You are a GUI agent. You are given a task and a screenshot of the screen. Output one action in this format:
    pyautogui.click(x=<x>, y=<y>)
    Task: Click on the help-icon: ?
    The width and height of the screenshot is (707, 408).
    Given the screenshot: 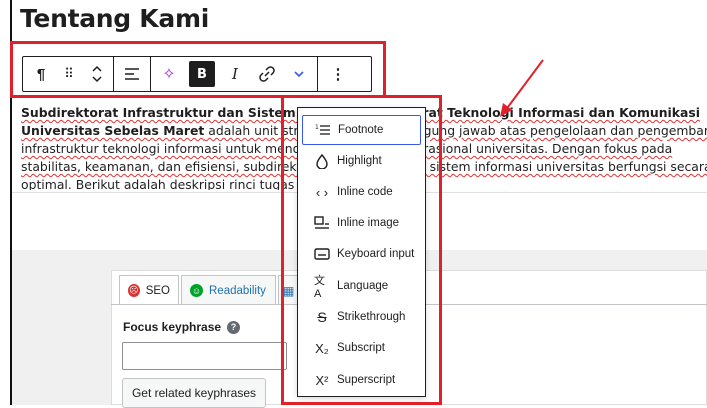 What is the action you would take?
    pyautogui.click(x=234, y=327)
    